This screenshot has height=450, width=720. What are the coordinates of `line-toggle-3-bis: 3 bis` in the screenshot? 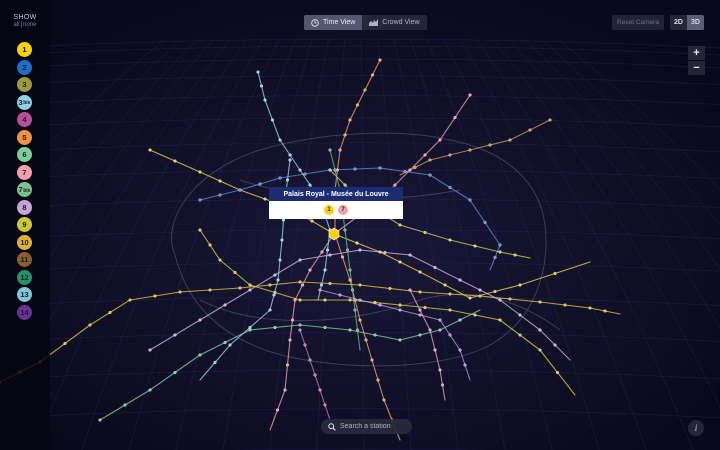 It's located at (24, 102).